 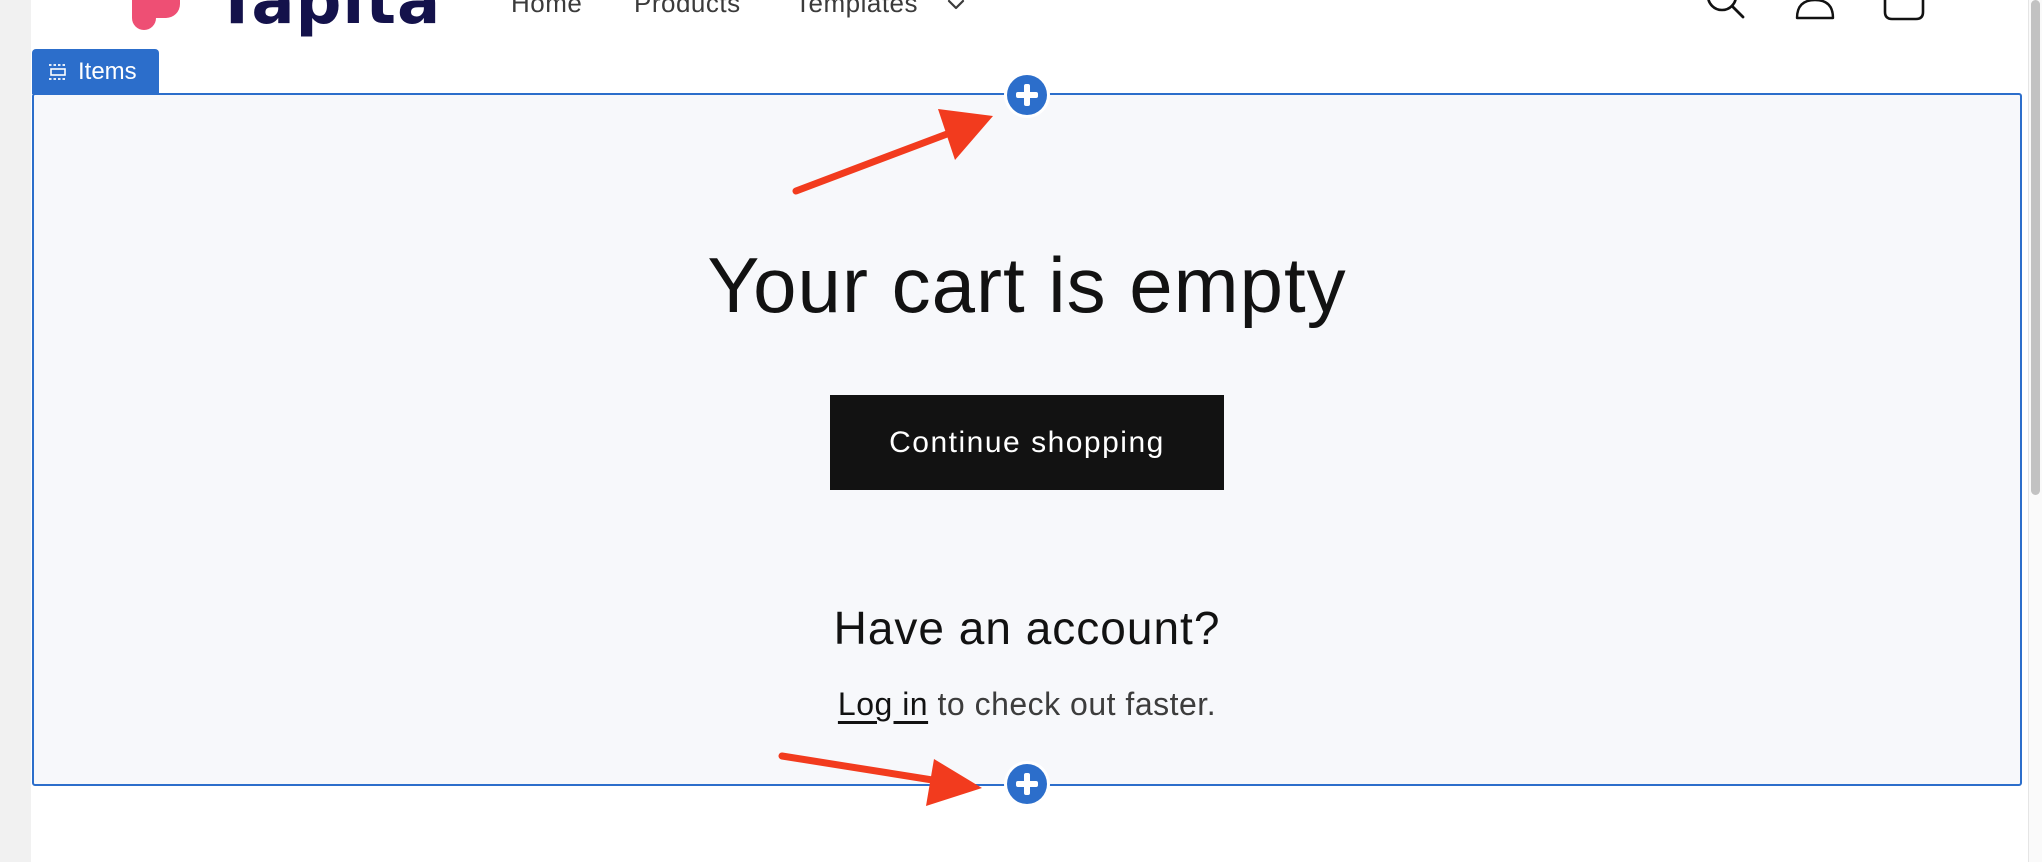 What do you see at coordinates (892, 152) in the screenshot?
I see `red-arrow-top` at bounding box center [892, 152].